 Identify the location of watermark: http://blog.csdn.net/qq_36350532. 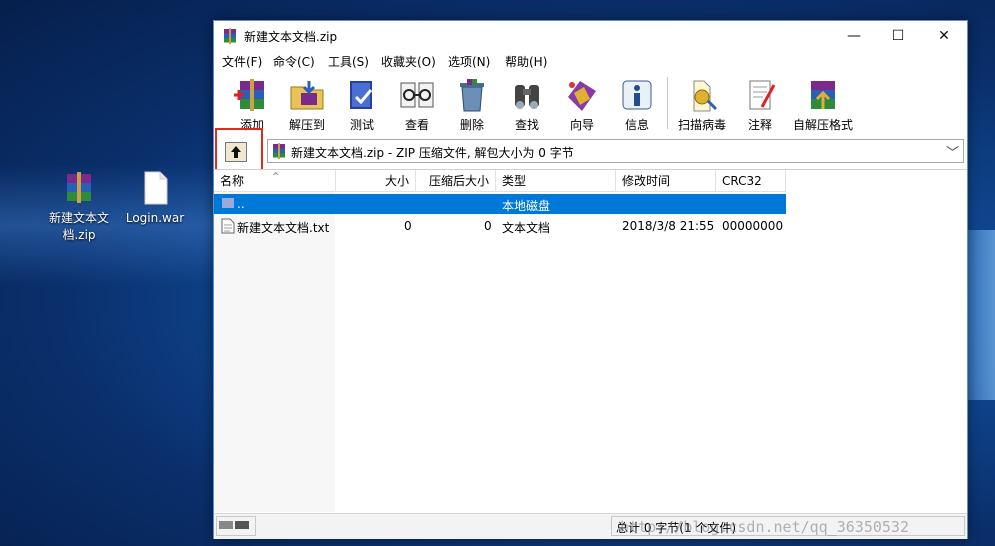
(764, 527).